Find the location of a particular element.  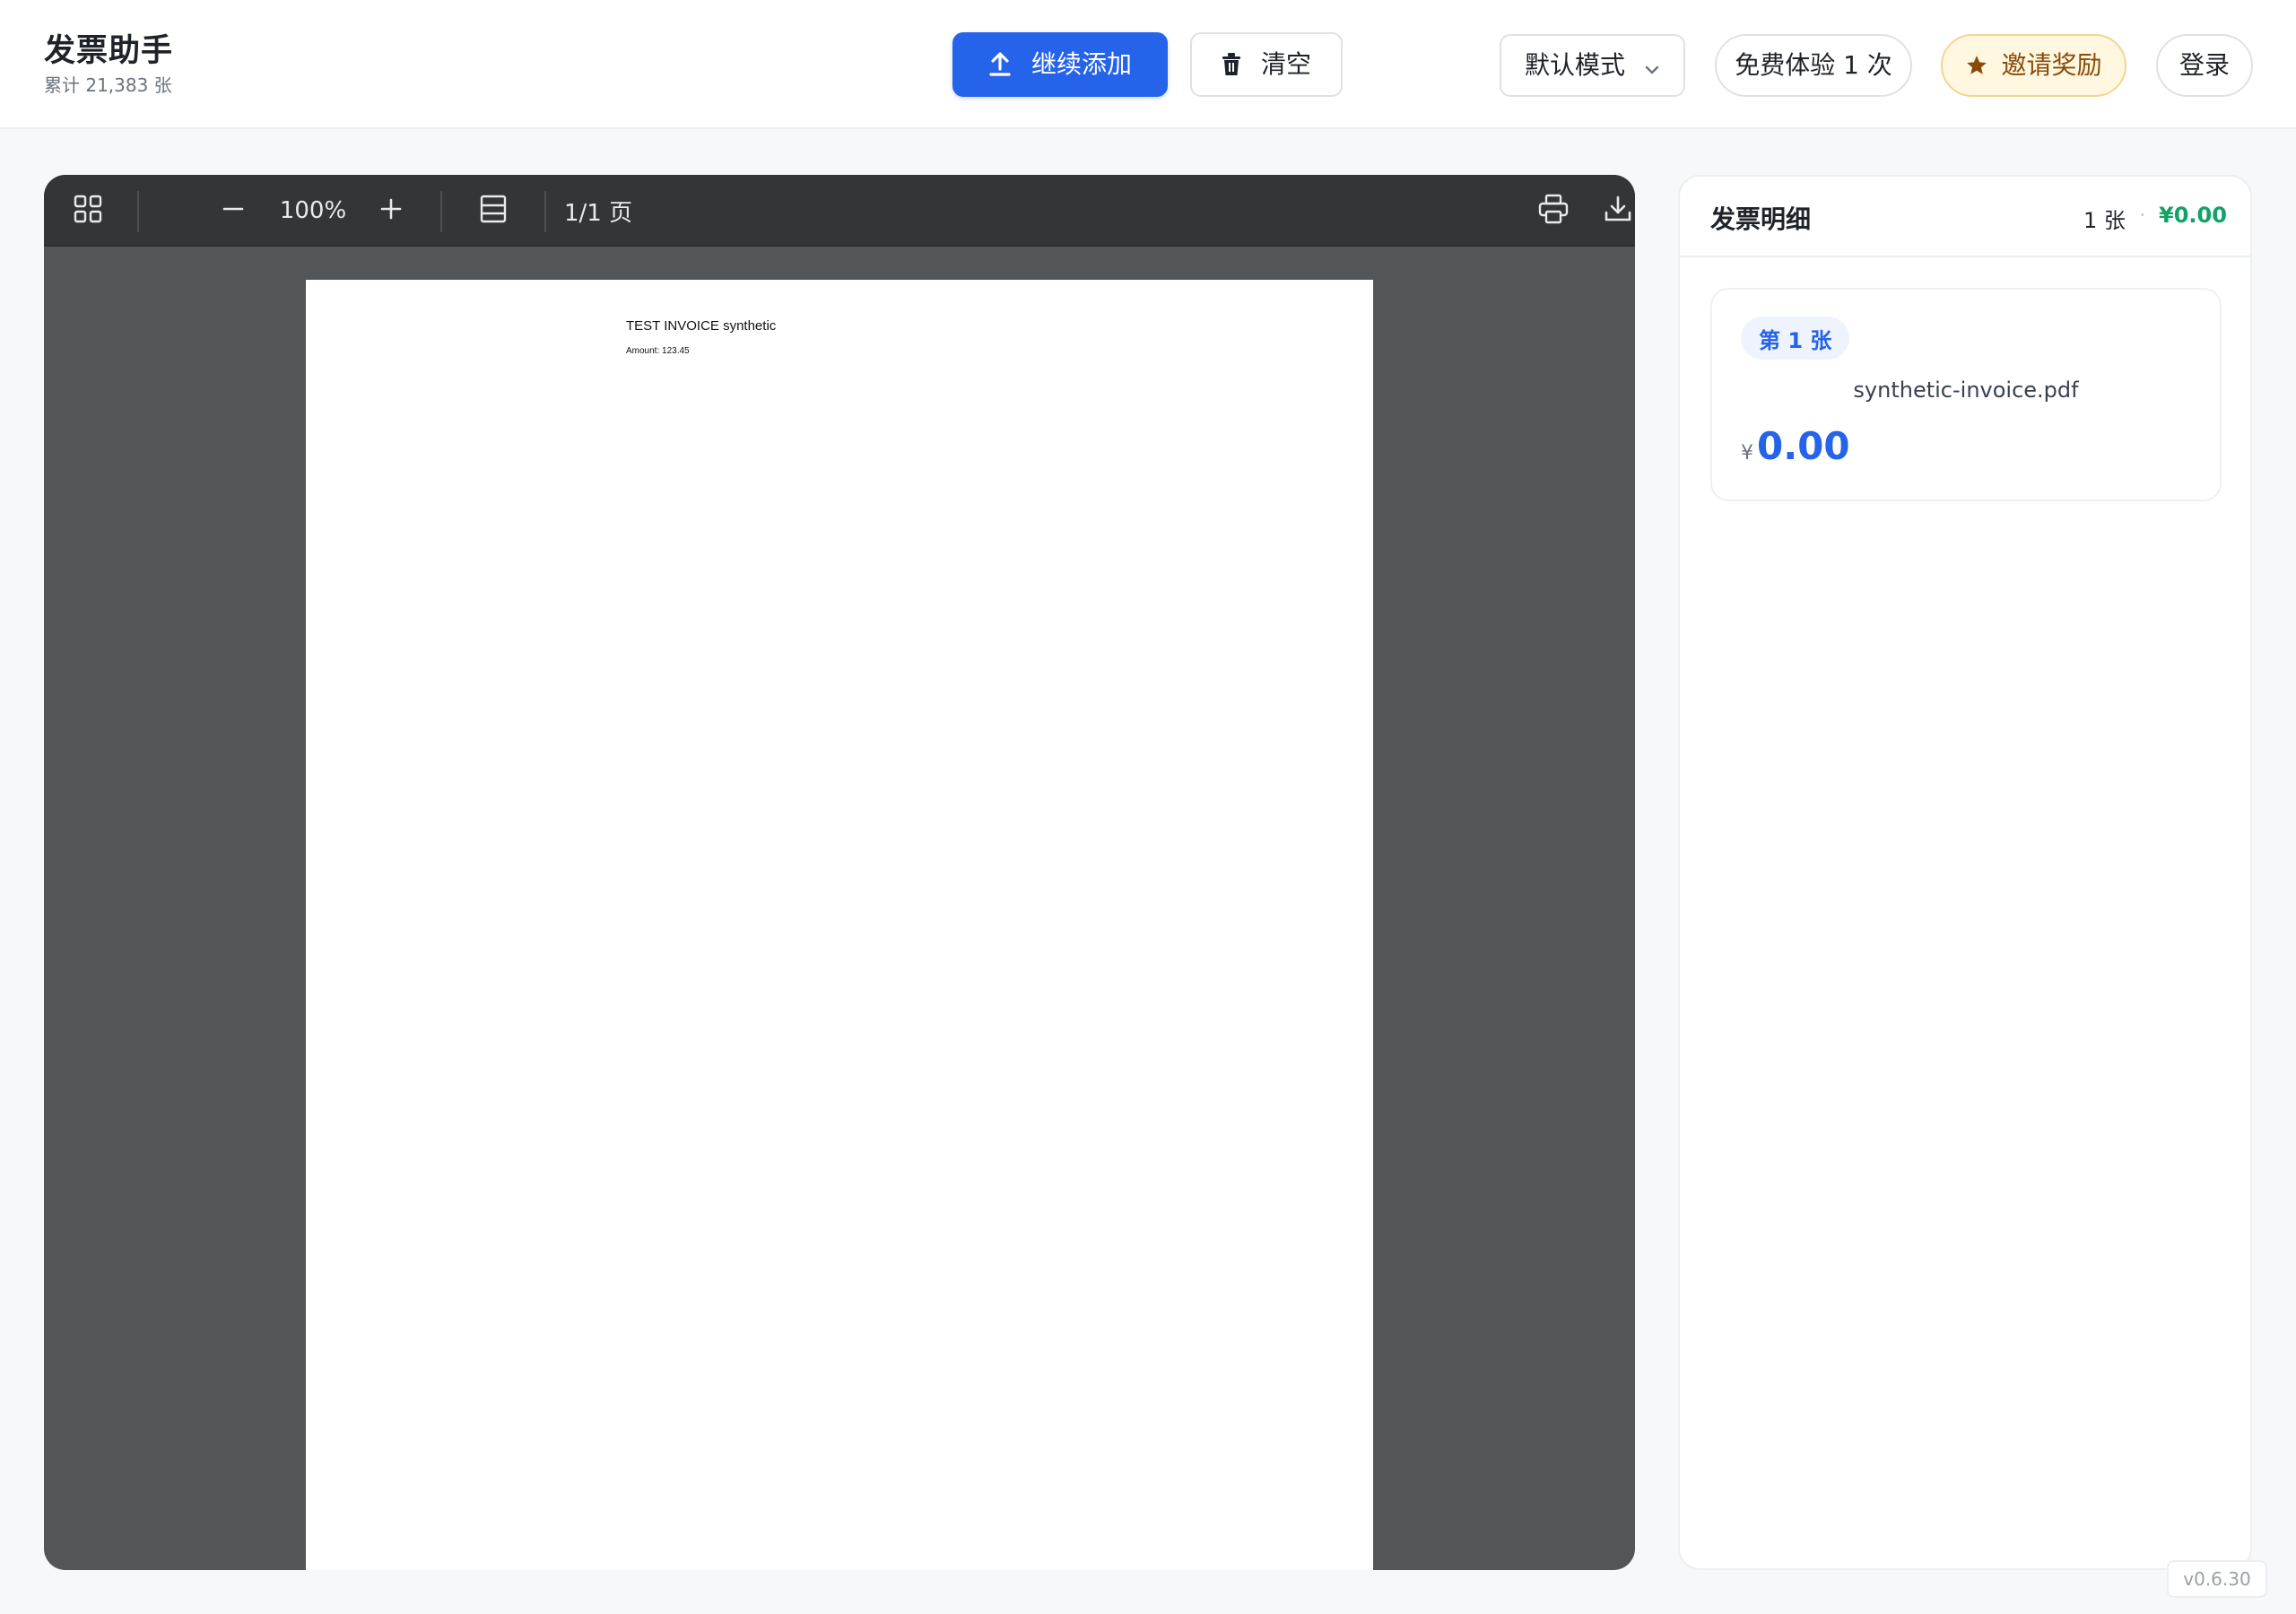

page-layout-button is located at coordinates (493, 211).